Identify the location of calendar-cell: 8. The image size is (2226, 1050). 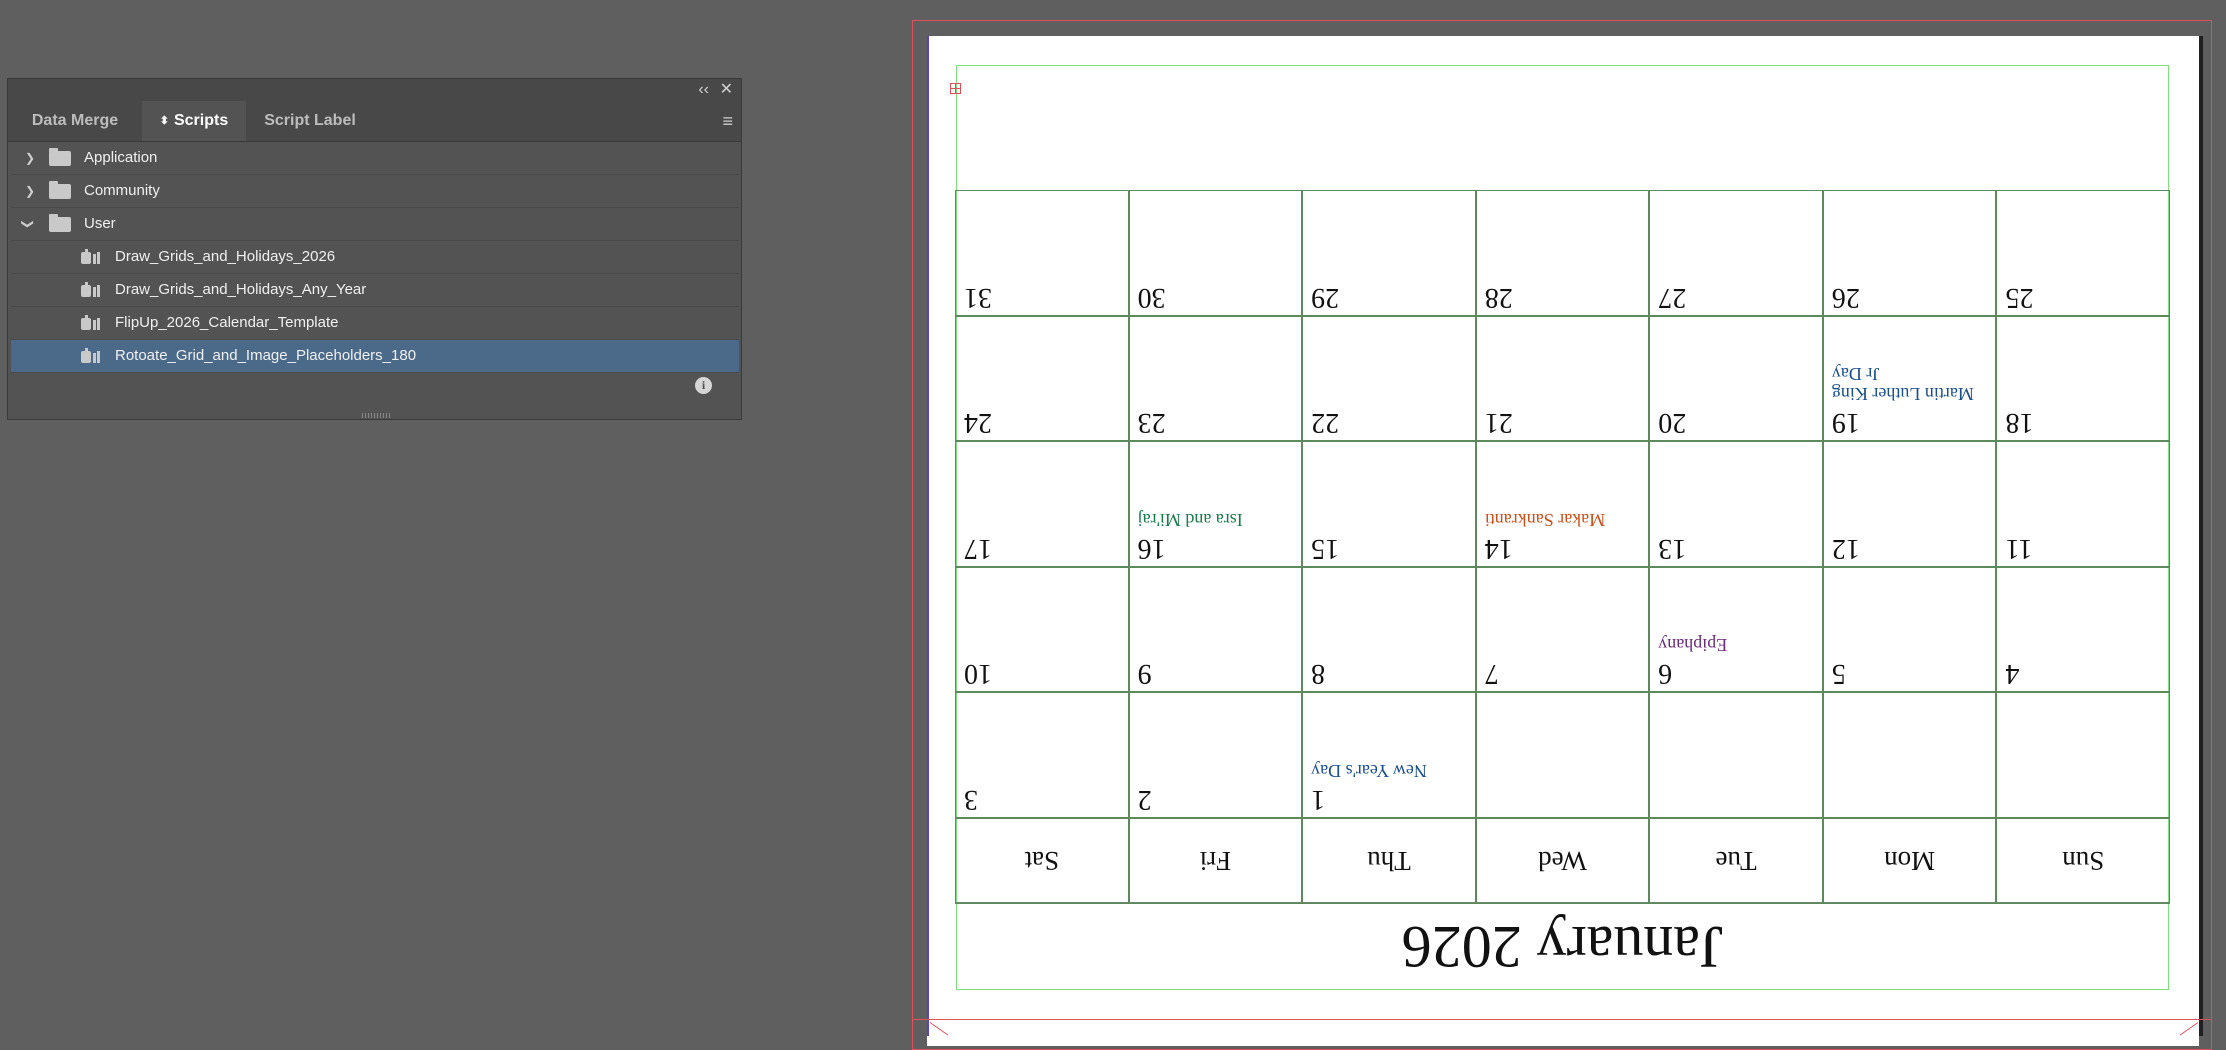
(1389, 629).